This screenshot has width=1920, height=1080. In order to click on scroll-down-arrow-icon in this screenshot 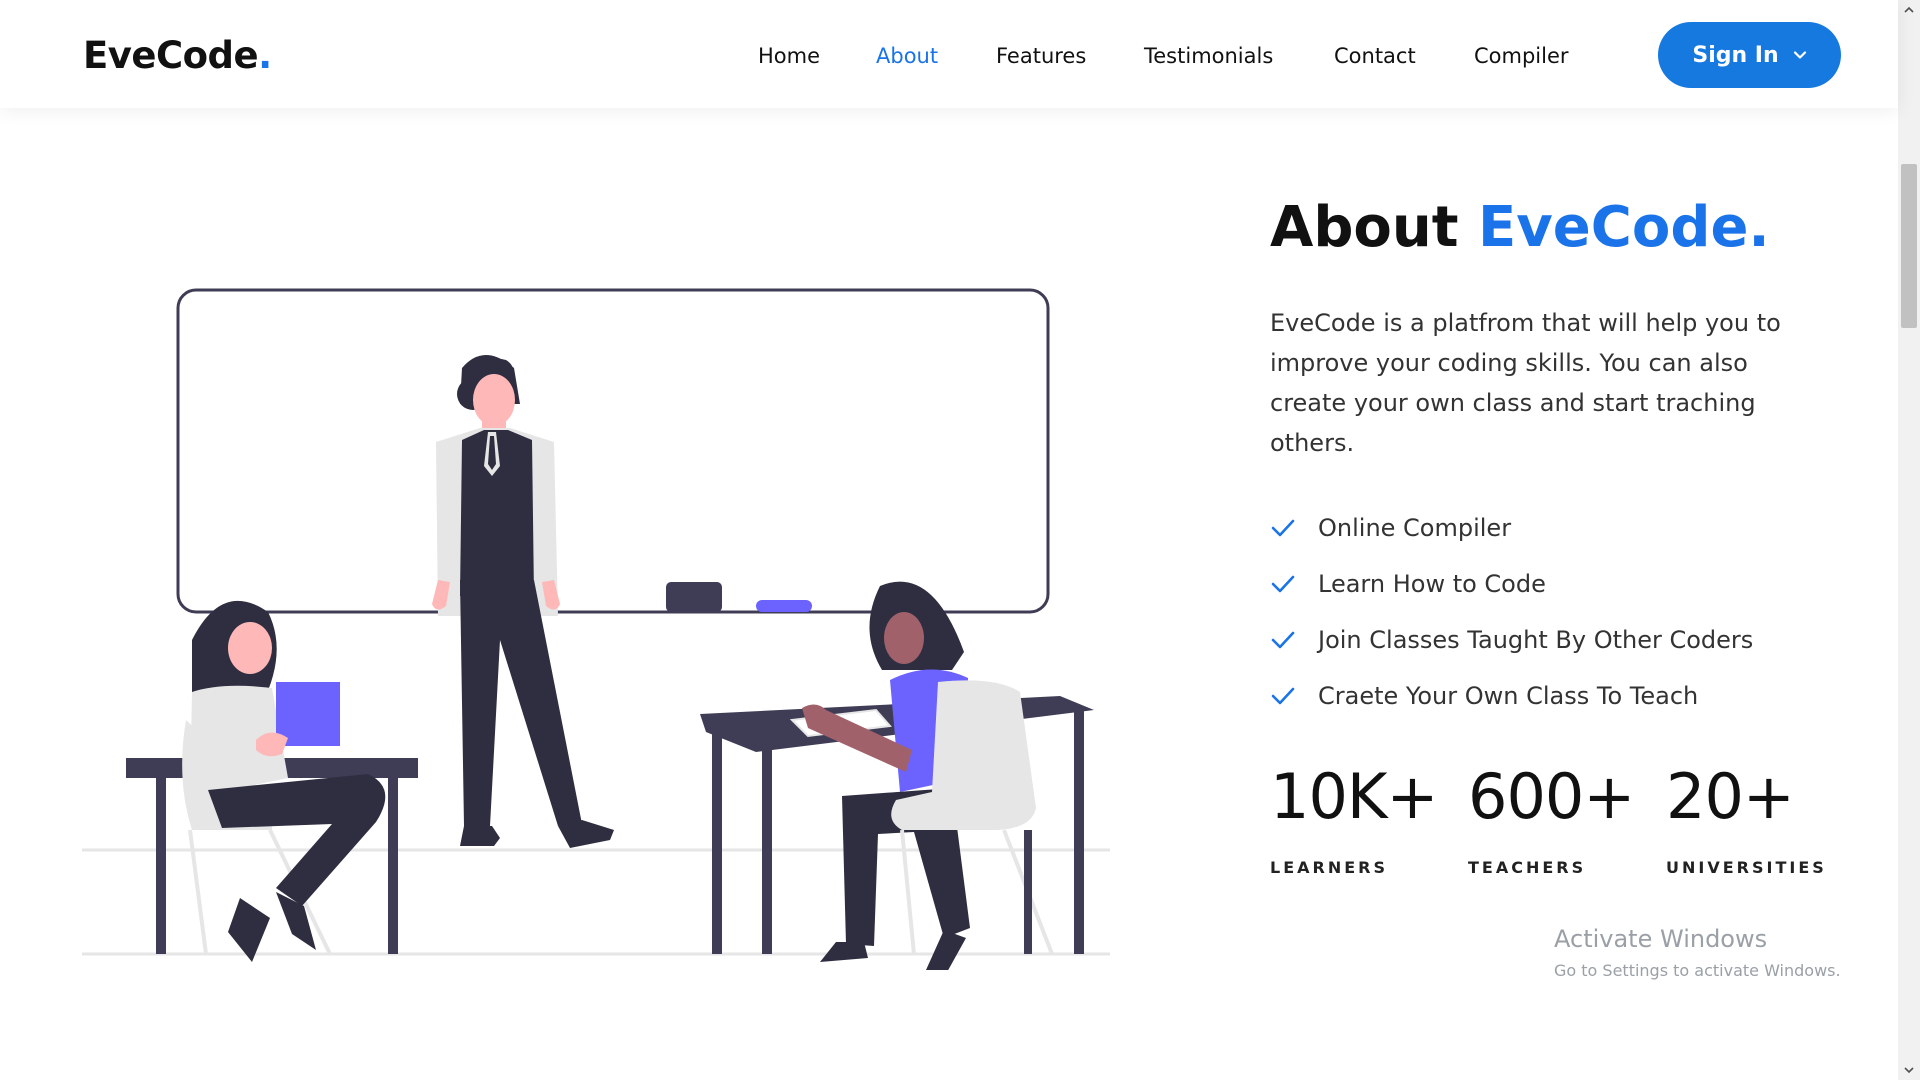, I will do `click(1909, 1070)`.